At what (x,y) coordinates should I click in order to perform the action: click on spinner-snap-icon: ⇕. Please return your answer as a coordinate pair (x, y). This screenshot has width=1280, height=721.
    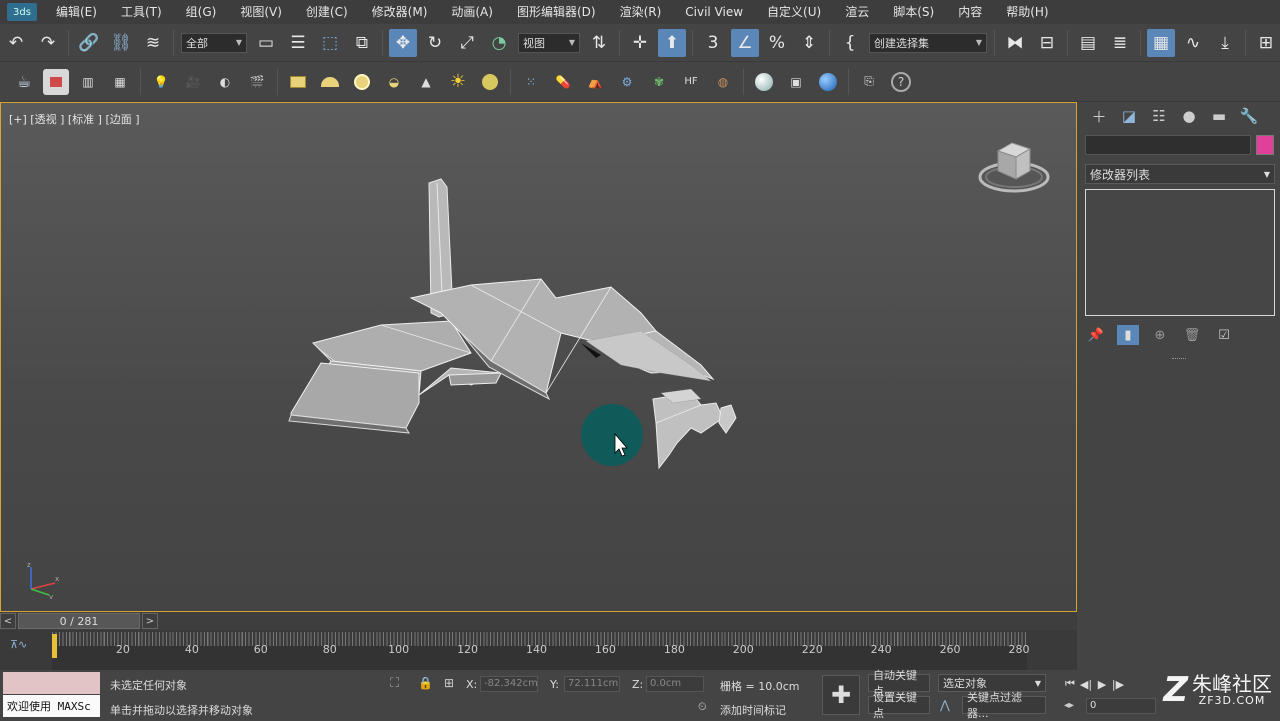
    Looking at the image, I should click on (809, 43).